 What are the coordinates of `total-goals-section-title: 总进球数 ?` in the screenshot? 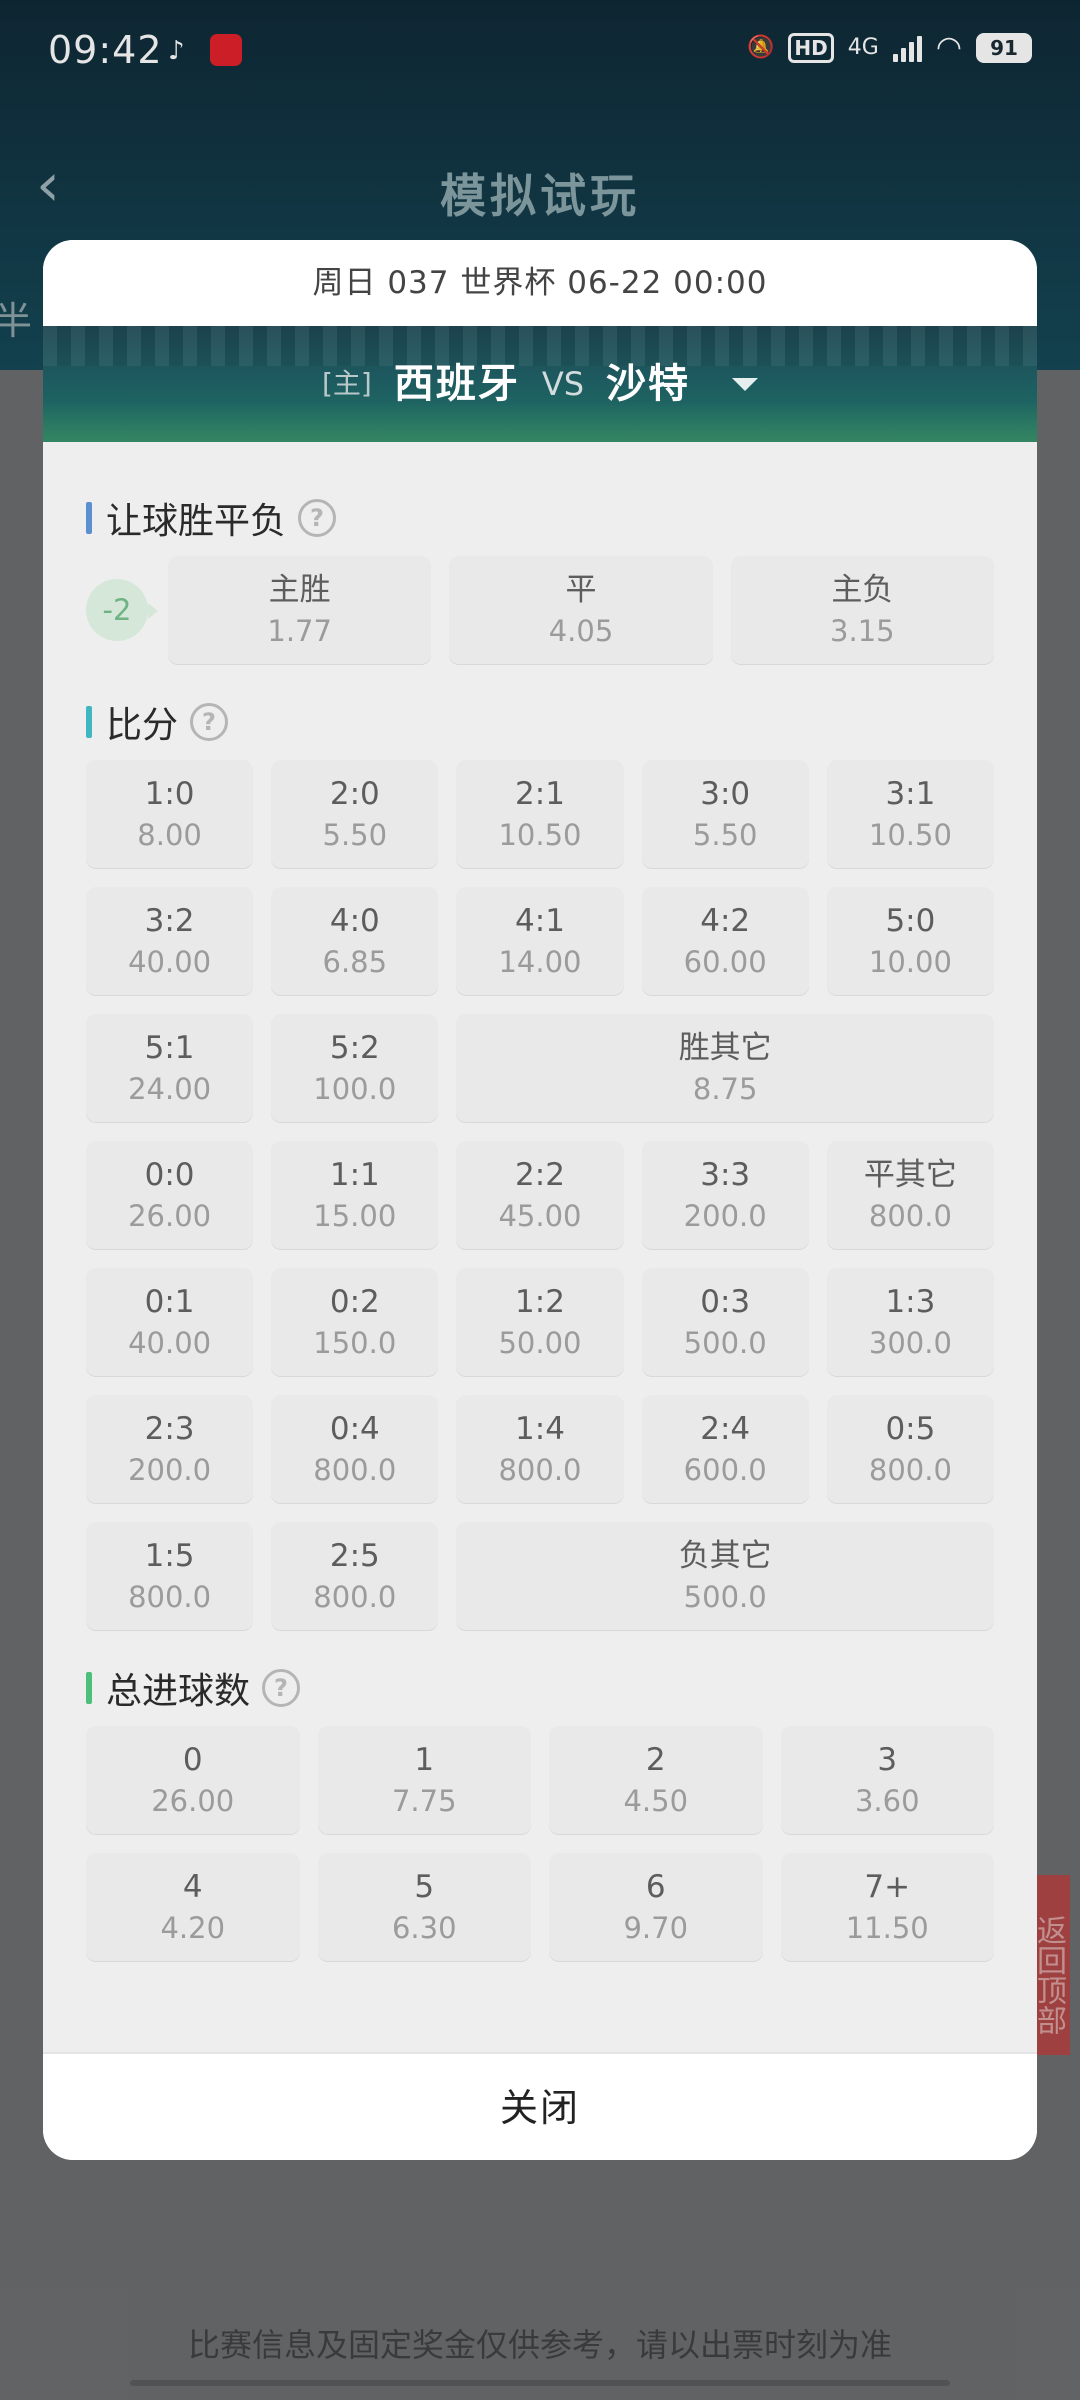 It's located at (540, 1688).